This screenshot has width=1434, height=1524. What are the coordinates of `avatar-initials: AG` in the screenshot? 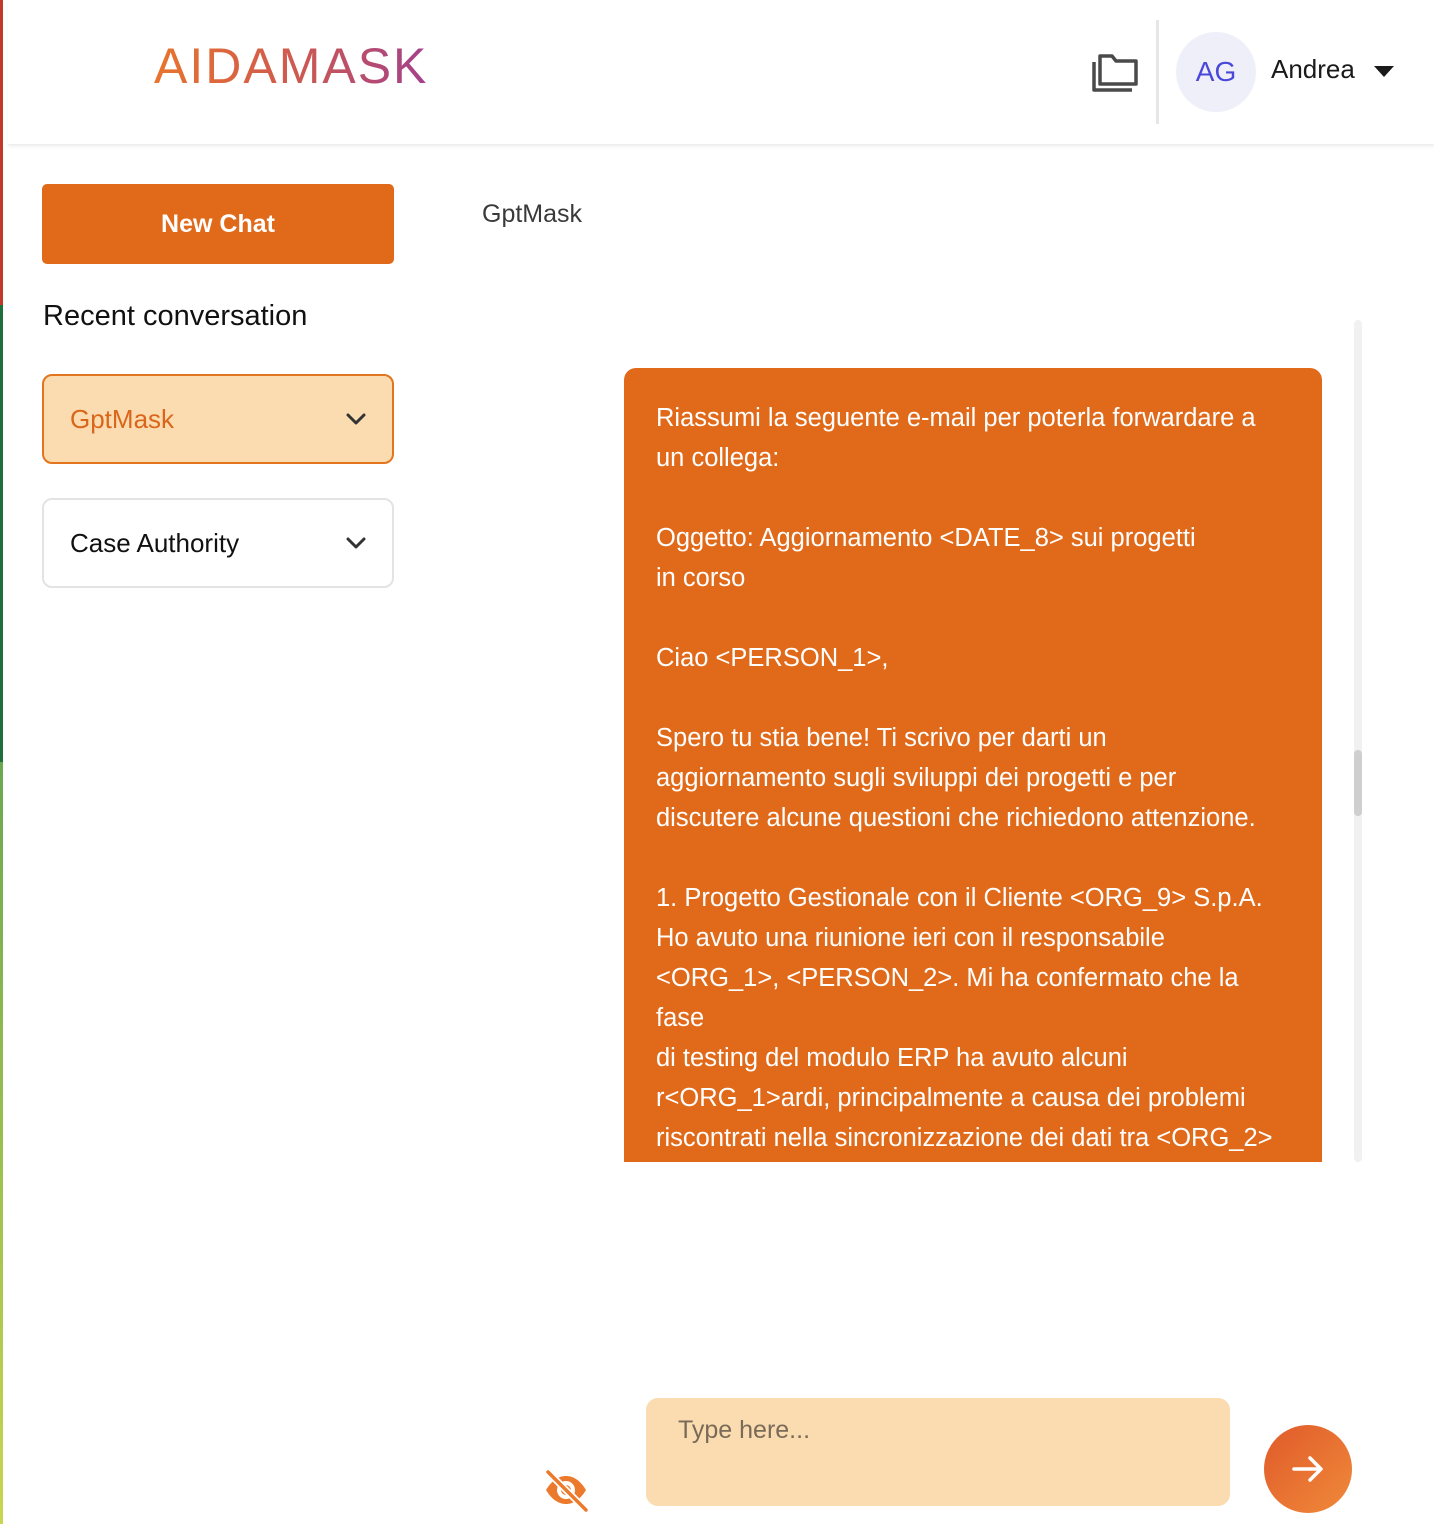 It's located at (1216, 71).